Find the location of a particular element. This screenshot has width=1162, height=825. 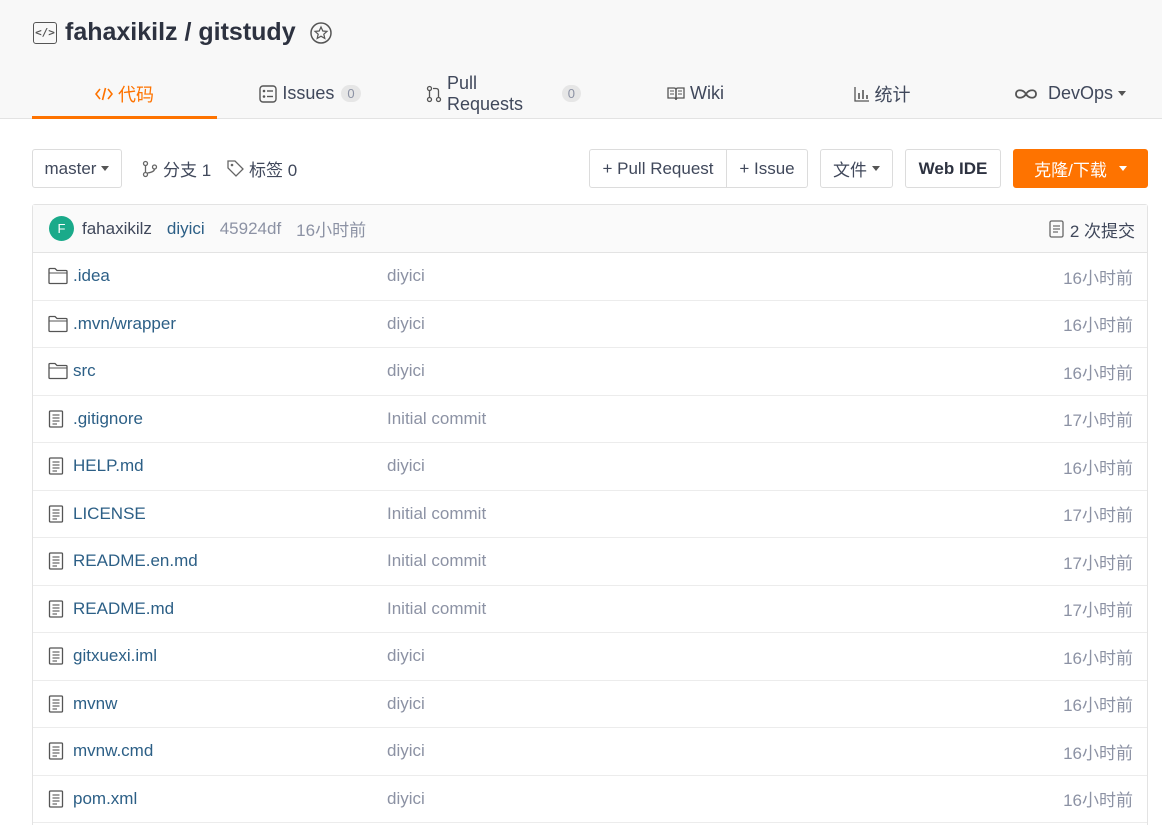

tab-stats: 统计 is located at coordinates (882, 93).